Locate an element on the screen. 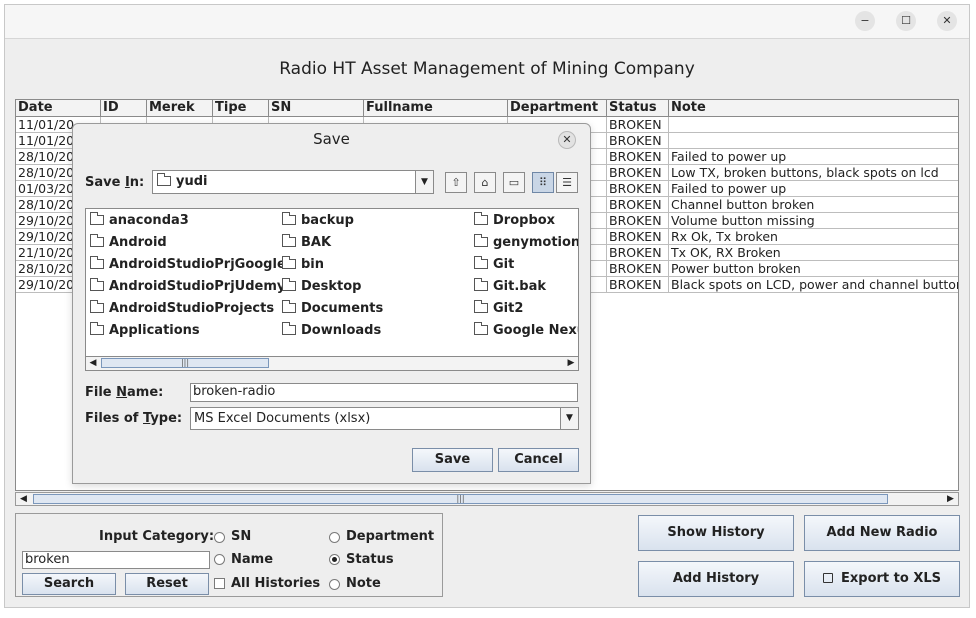 This screenshot has width=976, height=618. name-radio is located at coordinates (219, 559).